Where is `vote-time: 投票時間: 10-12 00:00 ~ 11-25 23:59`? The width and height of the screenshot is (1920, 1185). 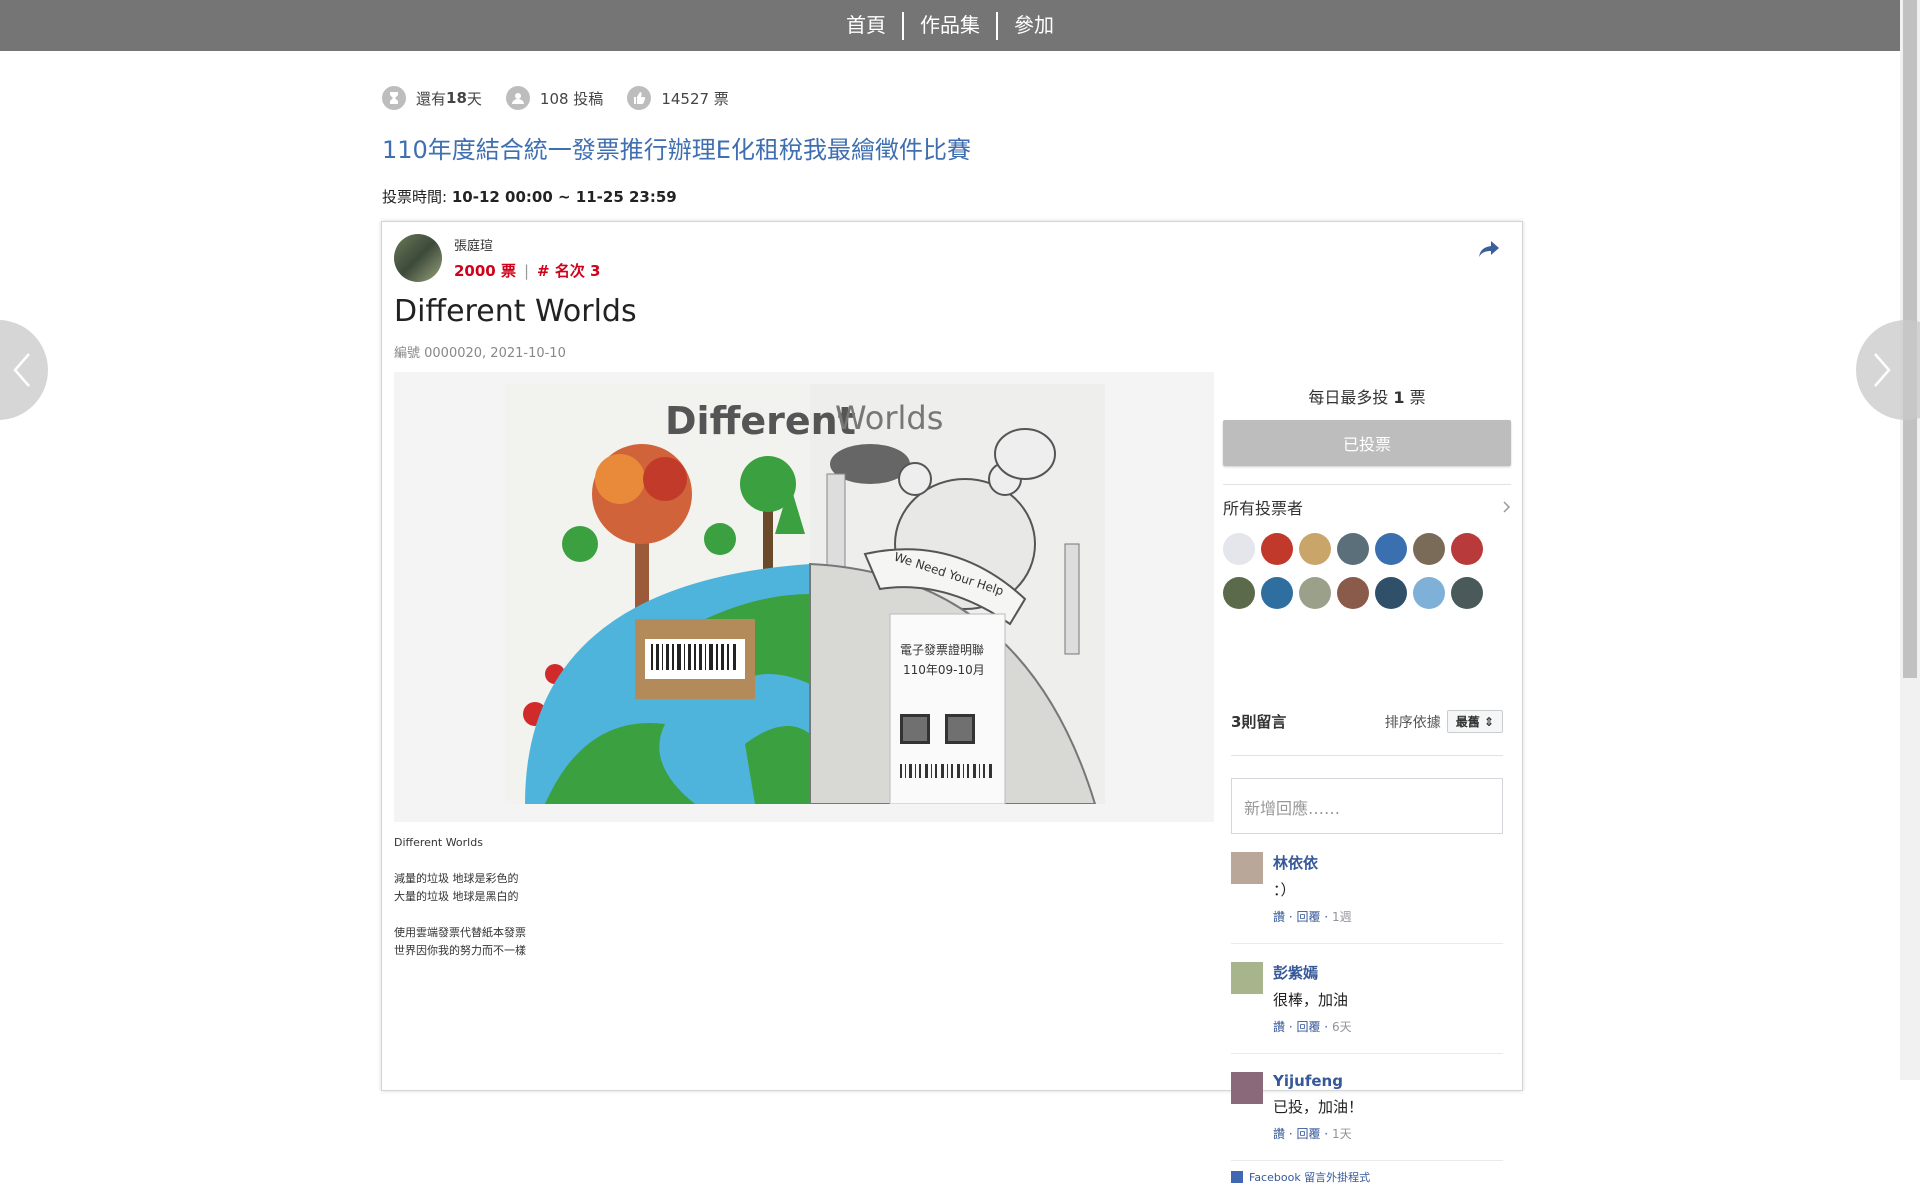 vote-time: 投票時間: 10-12 00:00 ~ 11-25 23:59 is located at coordinates (529, 196).